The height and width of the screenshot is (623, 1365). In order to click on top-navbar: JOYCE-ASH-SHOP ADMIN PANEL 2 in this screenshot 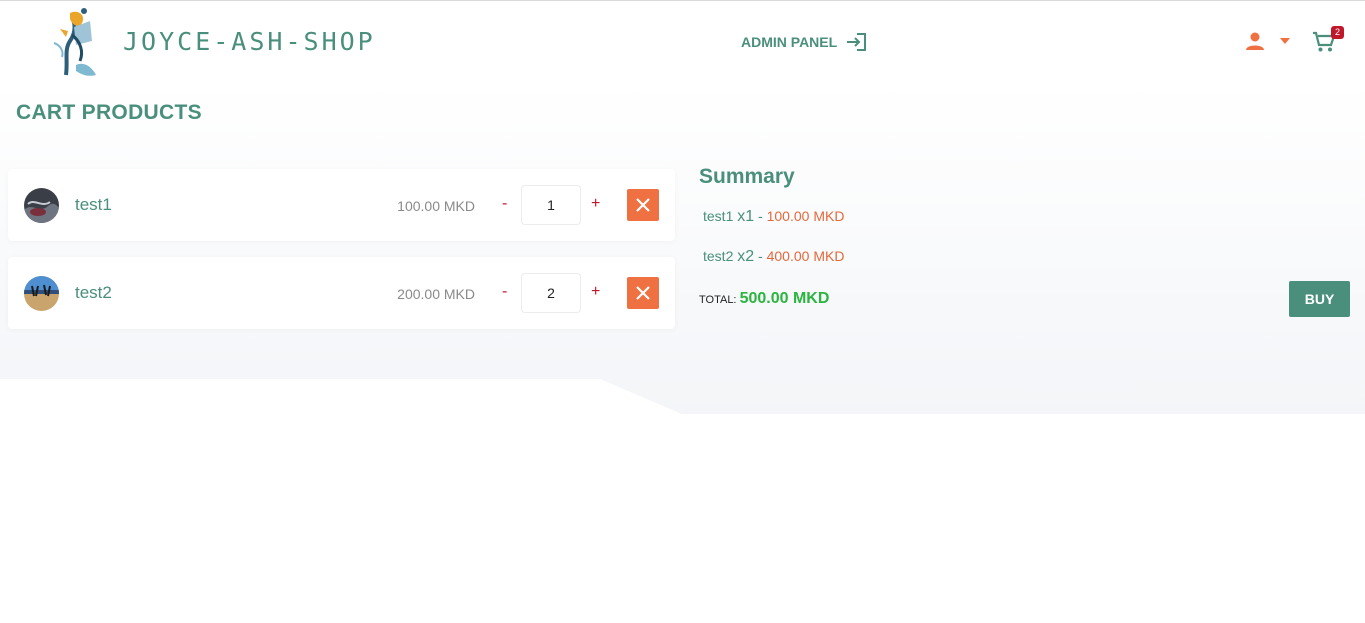, I will do `click(682, 40)`.